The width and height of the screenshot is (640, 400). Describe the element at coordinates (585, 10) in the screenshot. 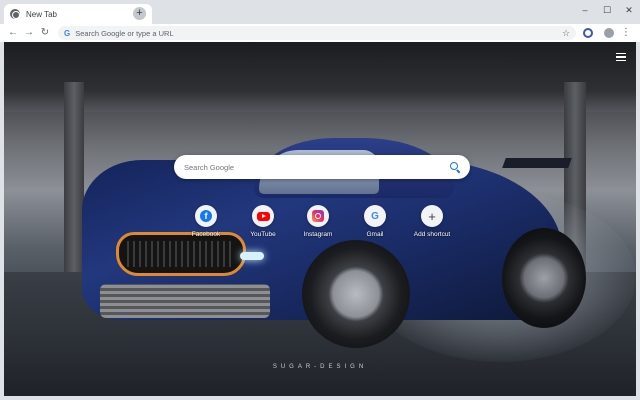

I see `minimize-button: –` at that location.